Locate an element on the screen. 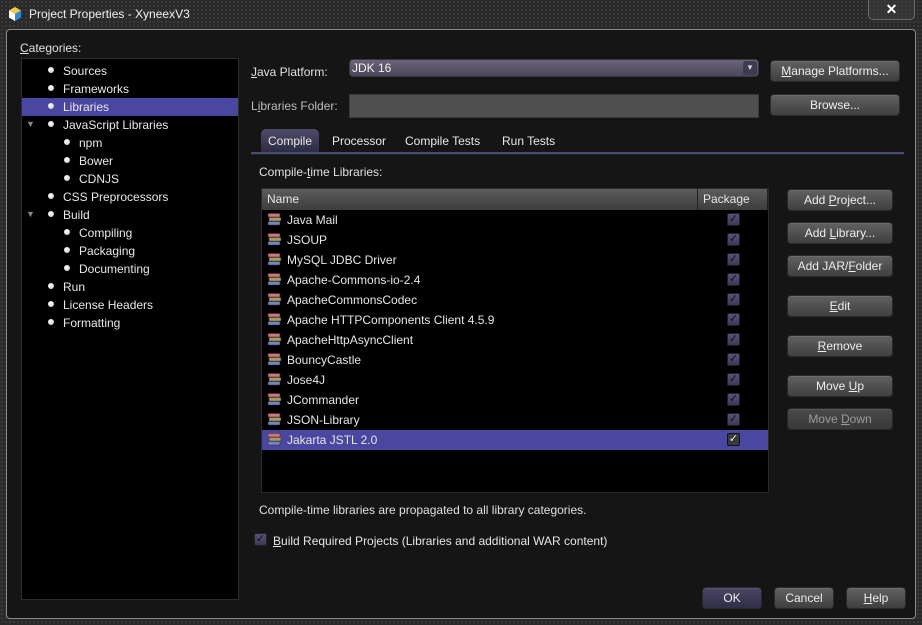  library-name: Jakarta JSTL 2.0 is located at coordinates (332, 440).